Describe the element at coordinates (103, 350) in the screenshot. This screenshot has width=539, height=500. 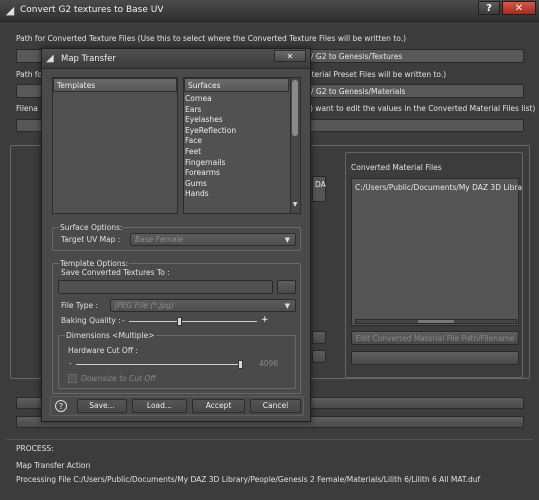
I see `hardware-cutoff-label: Hardware Cut Off :` at that location.